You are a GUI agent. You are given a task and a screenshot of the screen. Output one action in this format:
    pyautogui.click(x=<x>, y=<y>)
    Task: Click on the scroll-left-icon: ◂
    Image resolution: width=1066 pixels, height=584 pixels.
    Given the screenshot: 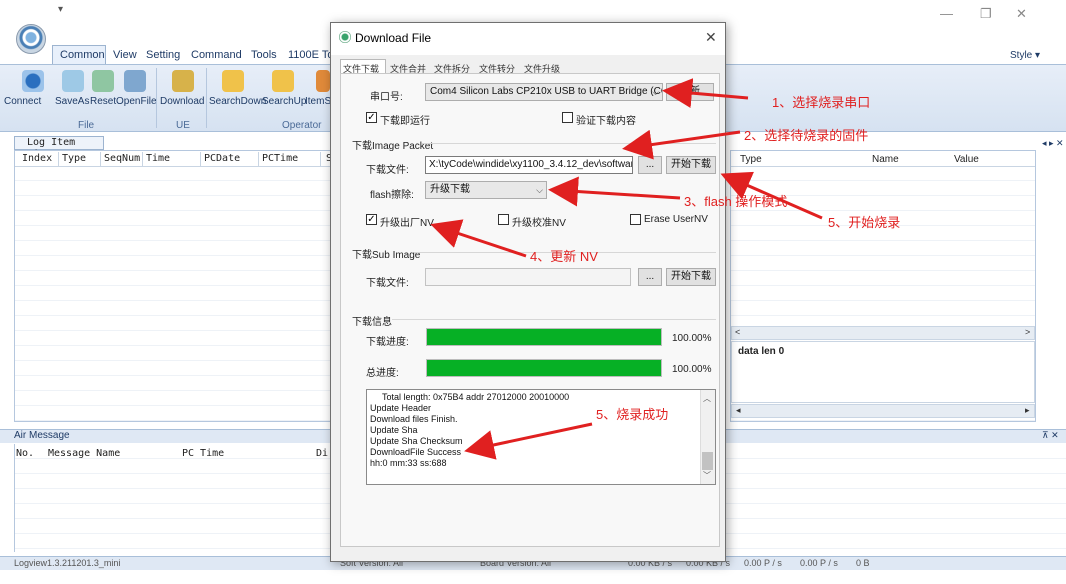 What is the action you would take?
    pyautogui.click(x=738, y=410)
    